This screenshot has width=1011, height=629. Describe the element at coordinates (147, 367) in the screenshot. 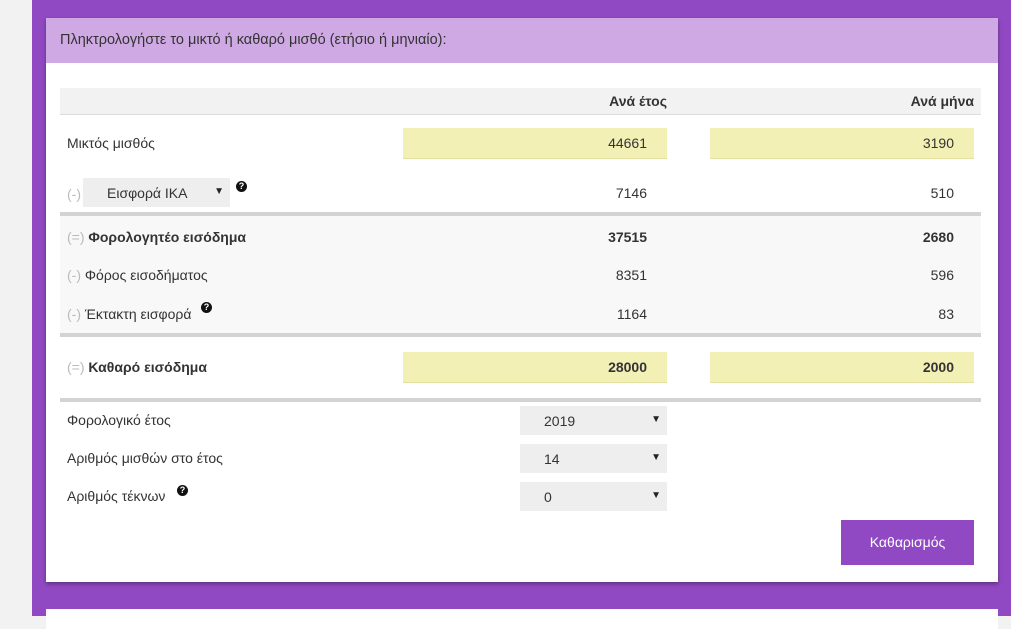

I see `net-text: Καθαρό εισόδημα` at that location.